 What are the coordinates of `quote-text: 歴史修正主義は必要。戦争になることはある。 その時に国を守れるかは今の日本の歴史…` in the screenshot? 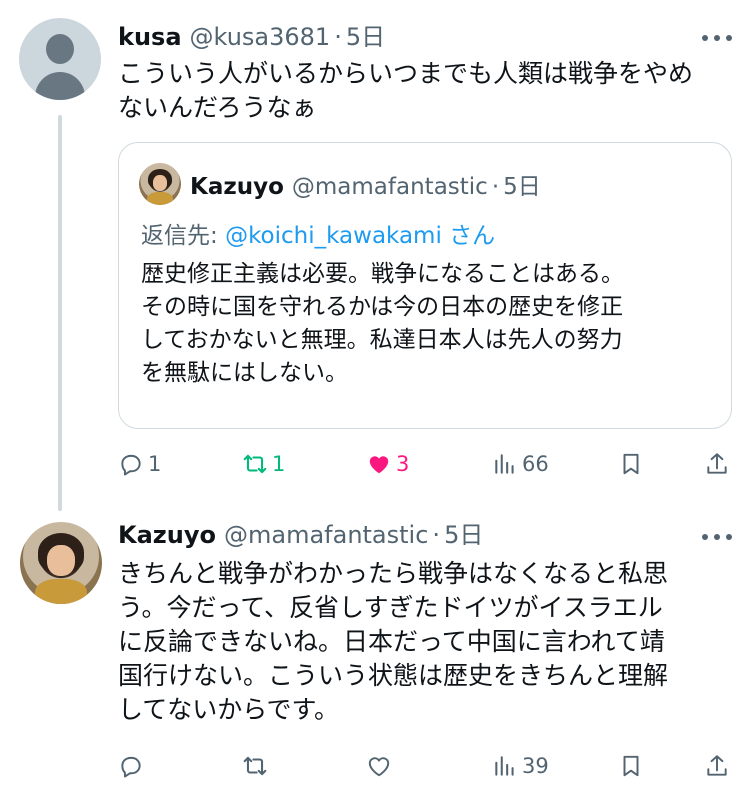 It's located at (382, 323).